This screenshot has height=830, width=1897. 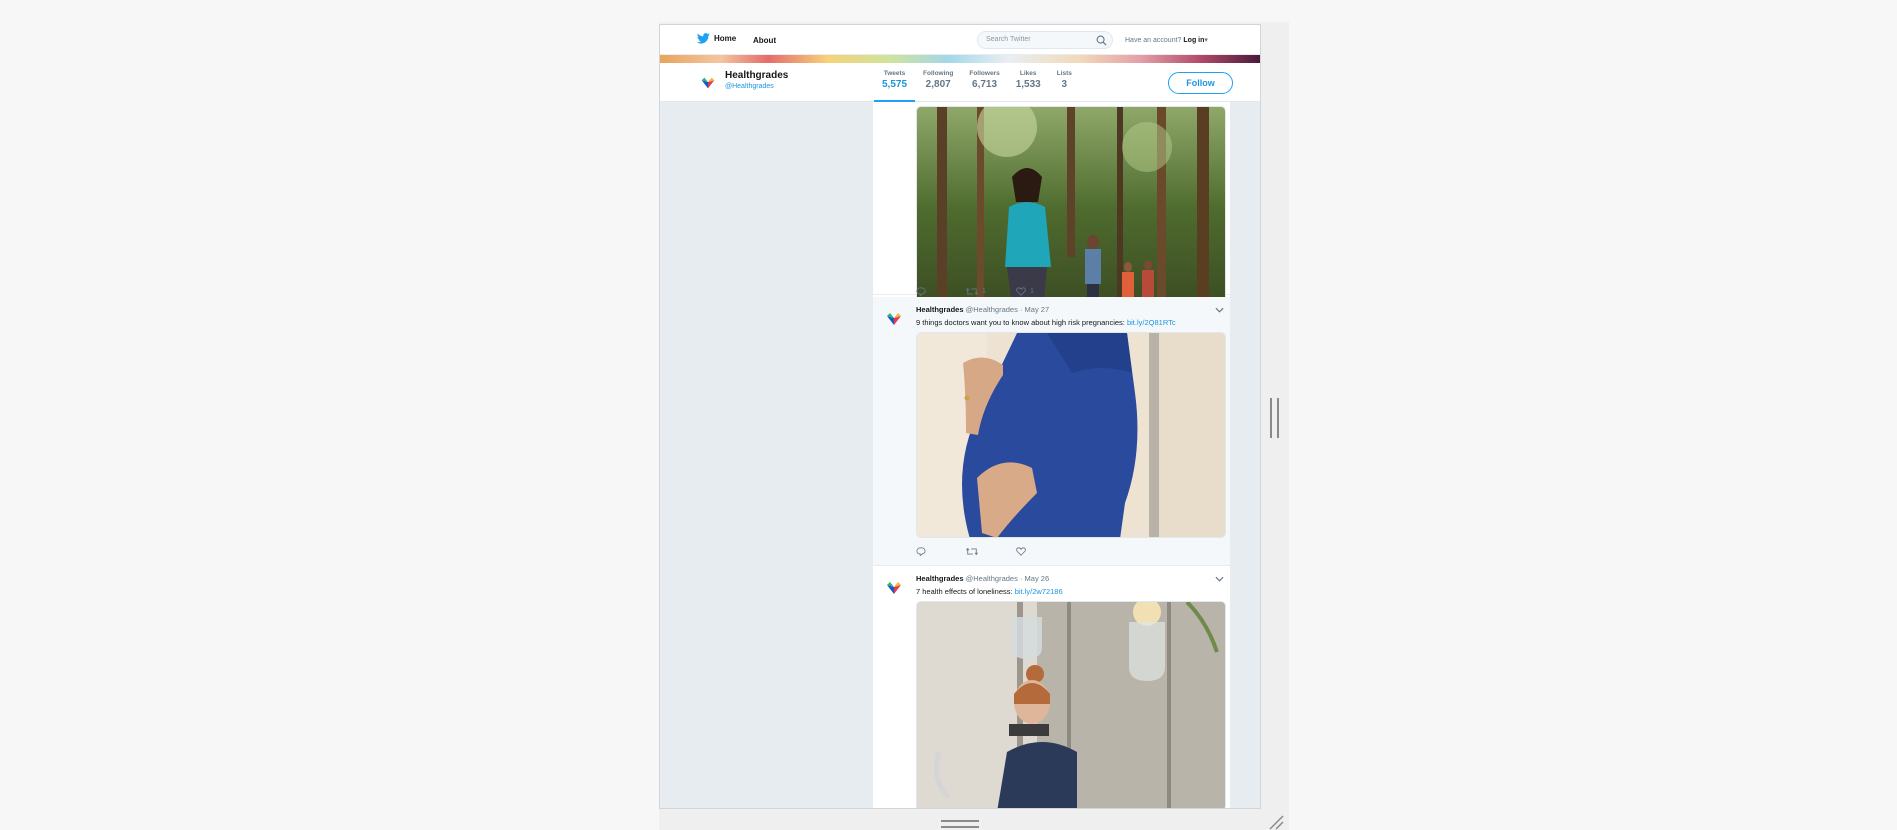 What do you see at coordinates (756, 75) in the screenshot?
I see `profile-name: Healthgrades` at bounding box center [756, 75].